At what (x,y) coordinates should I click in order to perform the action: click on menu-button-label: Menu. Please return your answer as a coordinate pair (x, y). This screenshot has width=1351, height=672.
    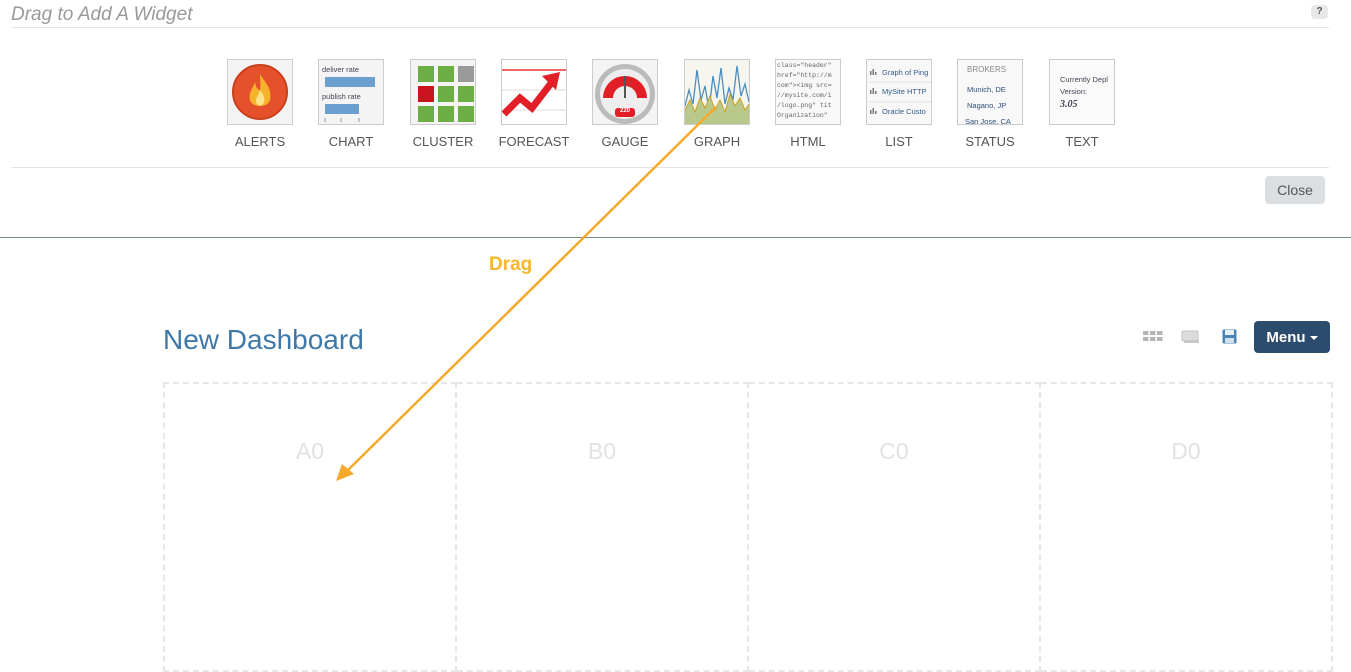
    Looking at the image, I should click on (1286, 337).